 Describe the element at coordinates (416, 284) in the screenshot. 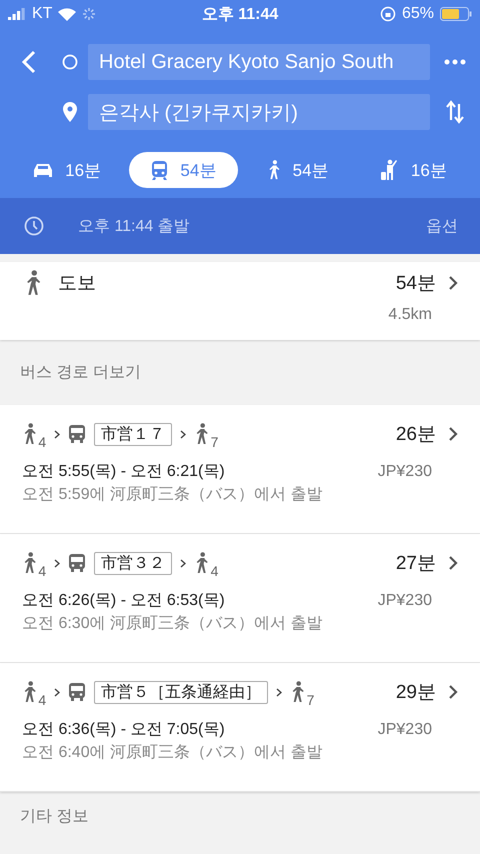

I see `route-duration: 54분` at that location.